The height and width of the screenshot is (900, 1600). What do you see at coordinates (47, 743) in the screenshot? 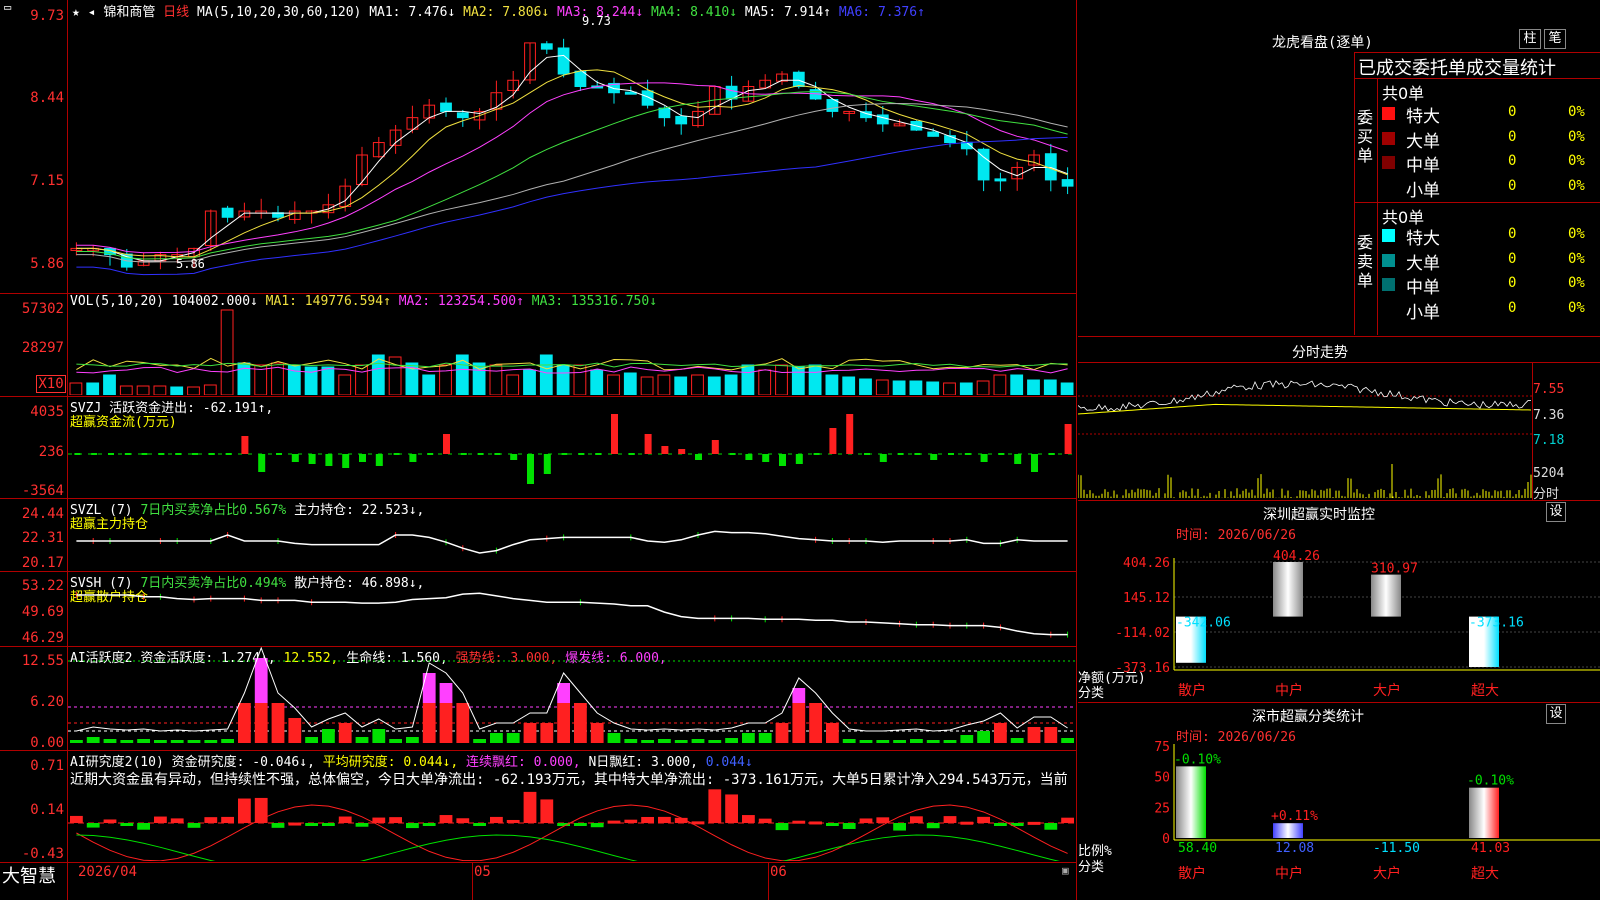
I see `ai-act-axis-3: 0.00` at bounding box center [47, 743].